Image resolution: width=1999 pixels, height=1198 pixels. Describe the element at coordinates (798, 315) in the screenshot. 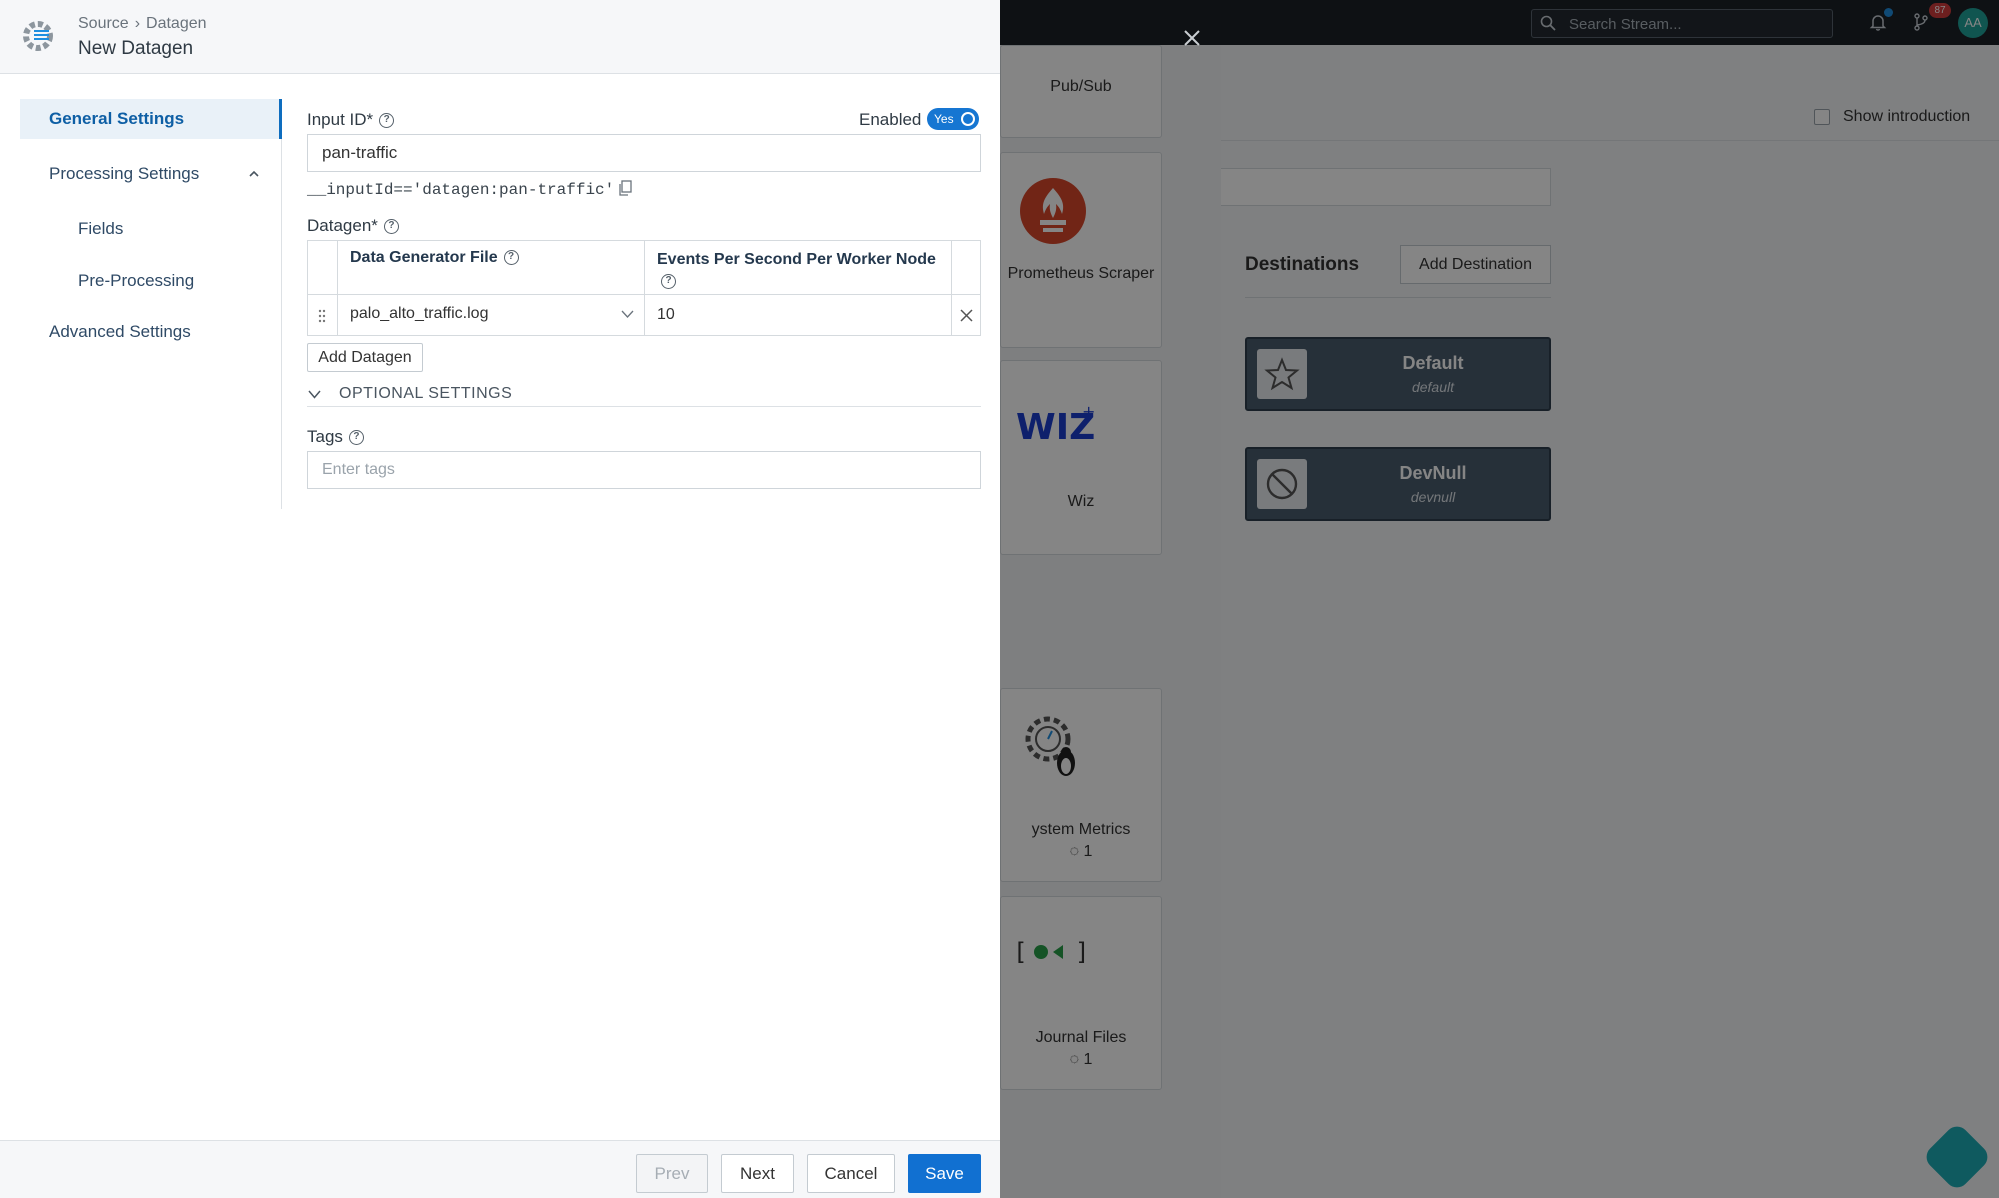

I see `events-per-second-input` at that location.